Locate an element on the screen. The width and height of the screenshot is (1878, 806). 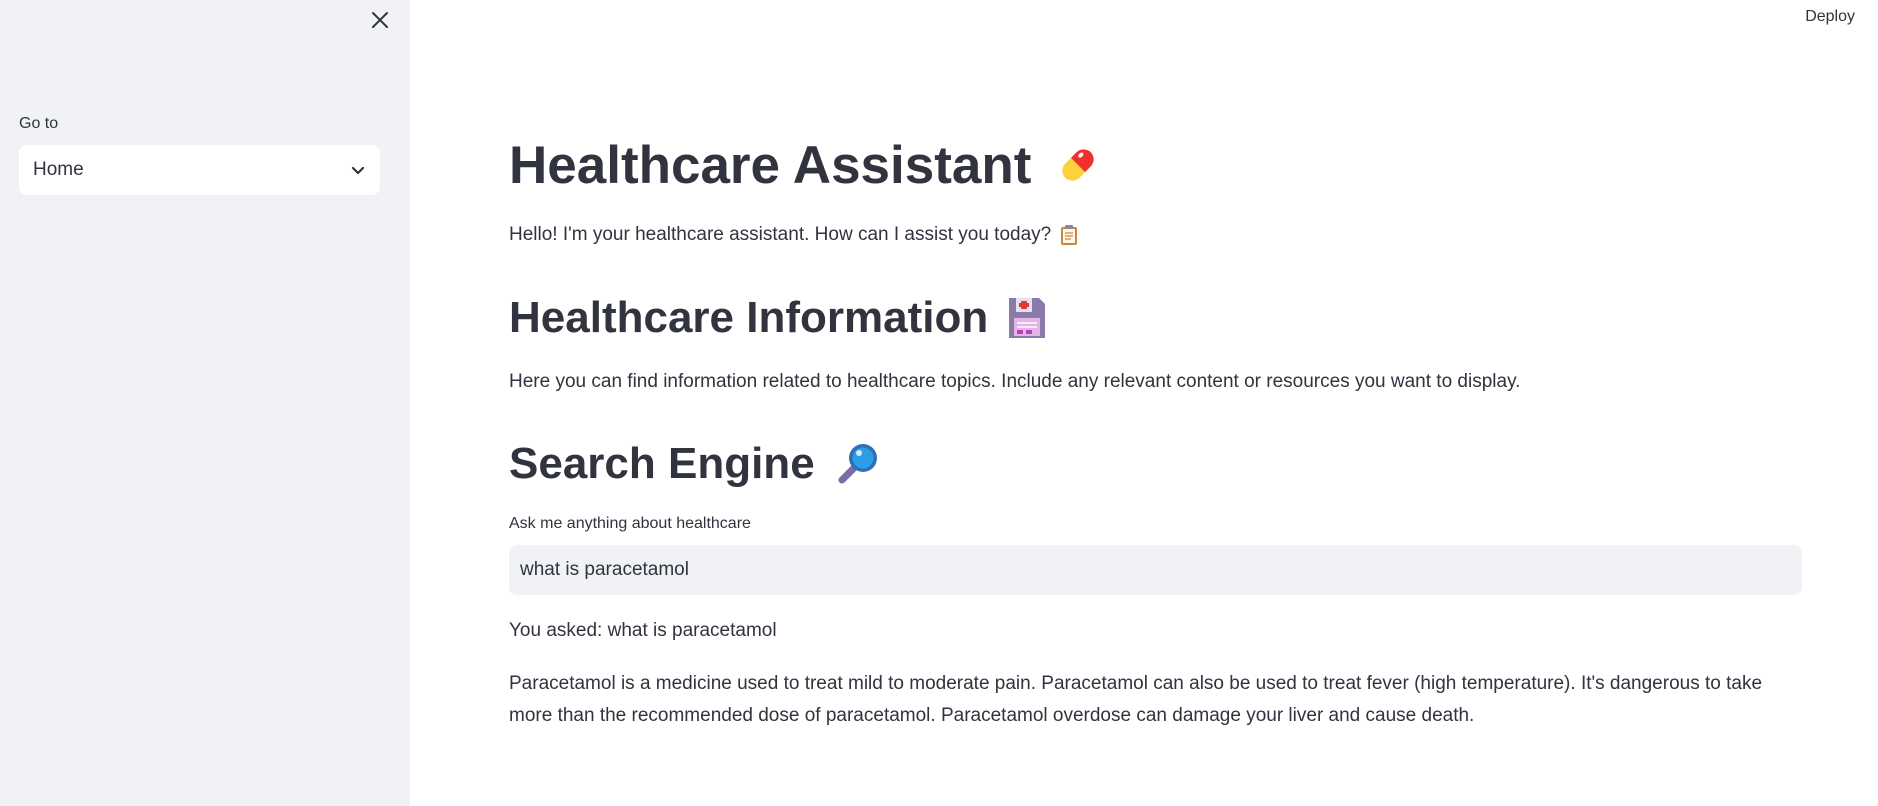
floppy-disk-icon is located at coordinates (1027, 318).